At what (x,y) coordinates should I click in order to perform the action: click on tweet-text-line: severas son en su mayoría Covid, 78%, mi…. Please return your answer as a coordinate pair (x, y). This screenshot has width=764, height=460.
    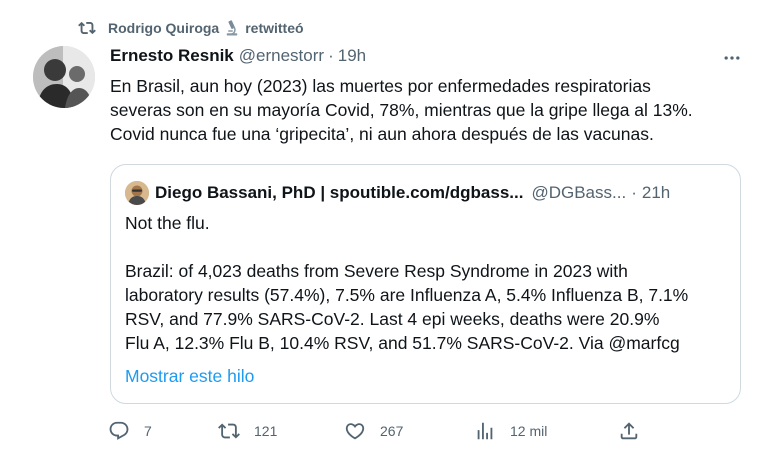
    Looking at the image, I should click on (401, 110).